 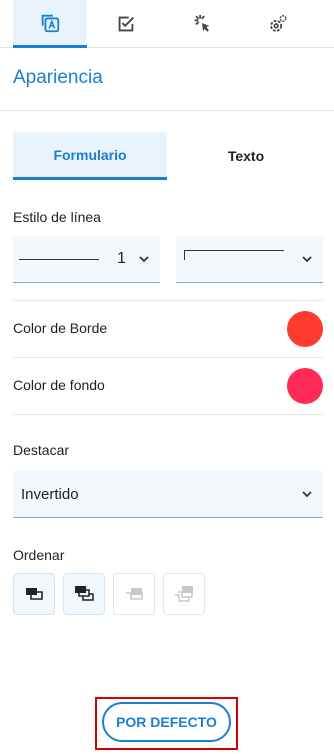 I want to click on tab-validation, so click(x=126, y=24).